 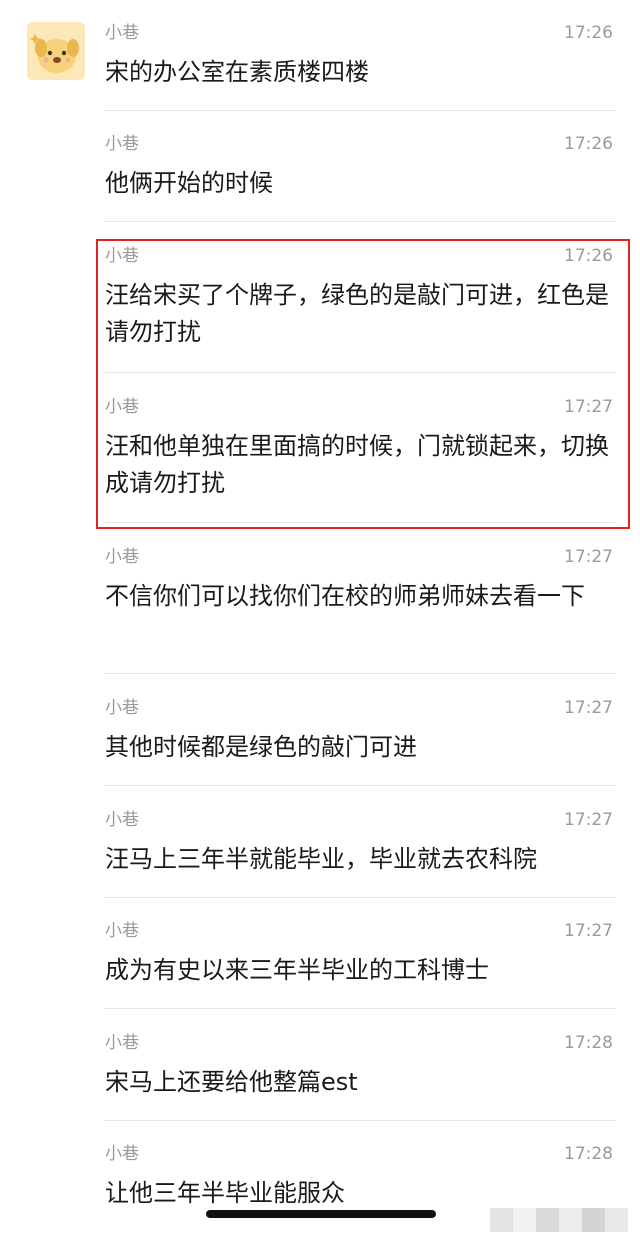 What do you see at coordinates (559, 1220) in the screenshot?
I see `blurred-watermark` at bounding box center [559, 1220].